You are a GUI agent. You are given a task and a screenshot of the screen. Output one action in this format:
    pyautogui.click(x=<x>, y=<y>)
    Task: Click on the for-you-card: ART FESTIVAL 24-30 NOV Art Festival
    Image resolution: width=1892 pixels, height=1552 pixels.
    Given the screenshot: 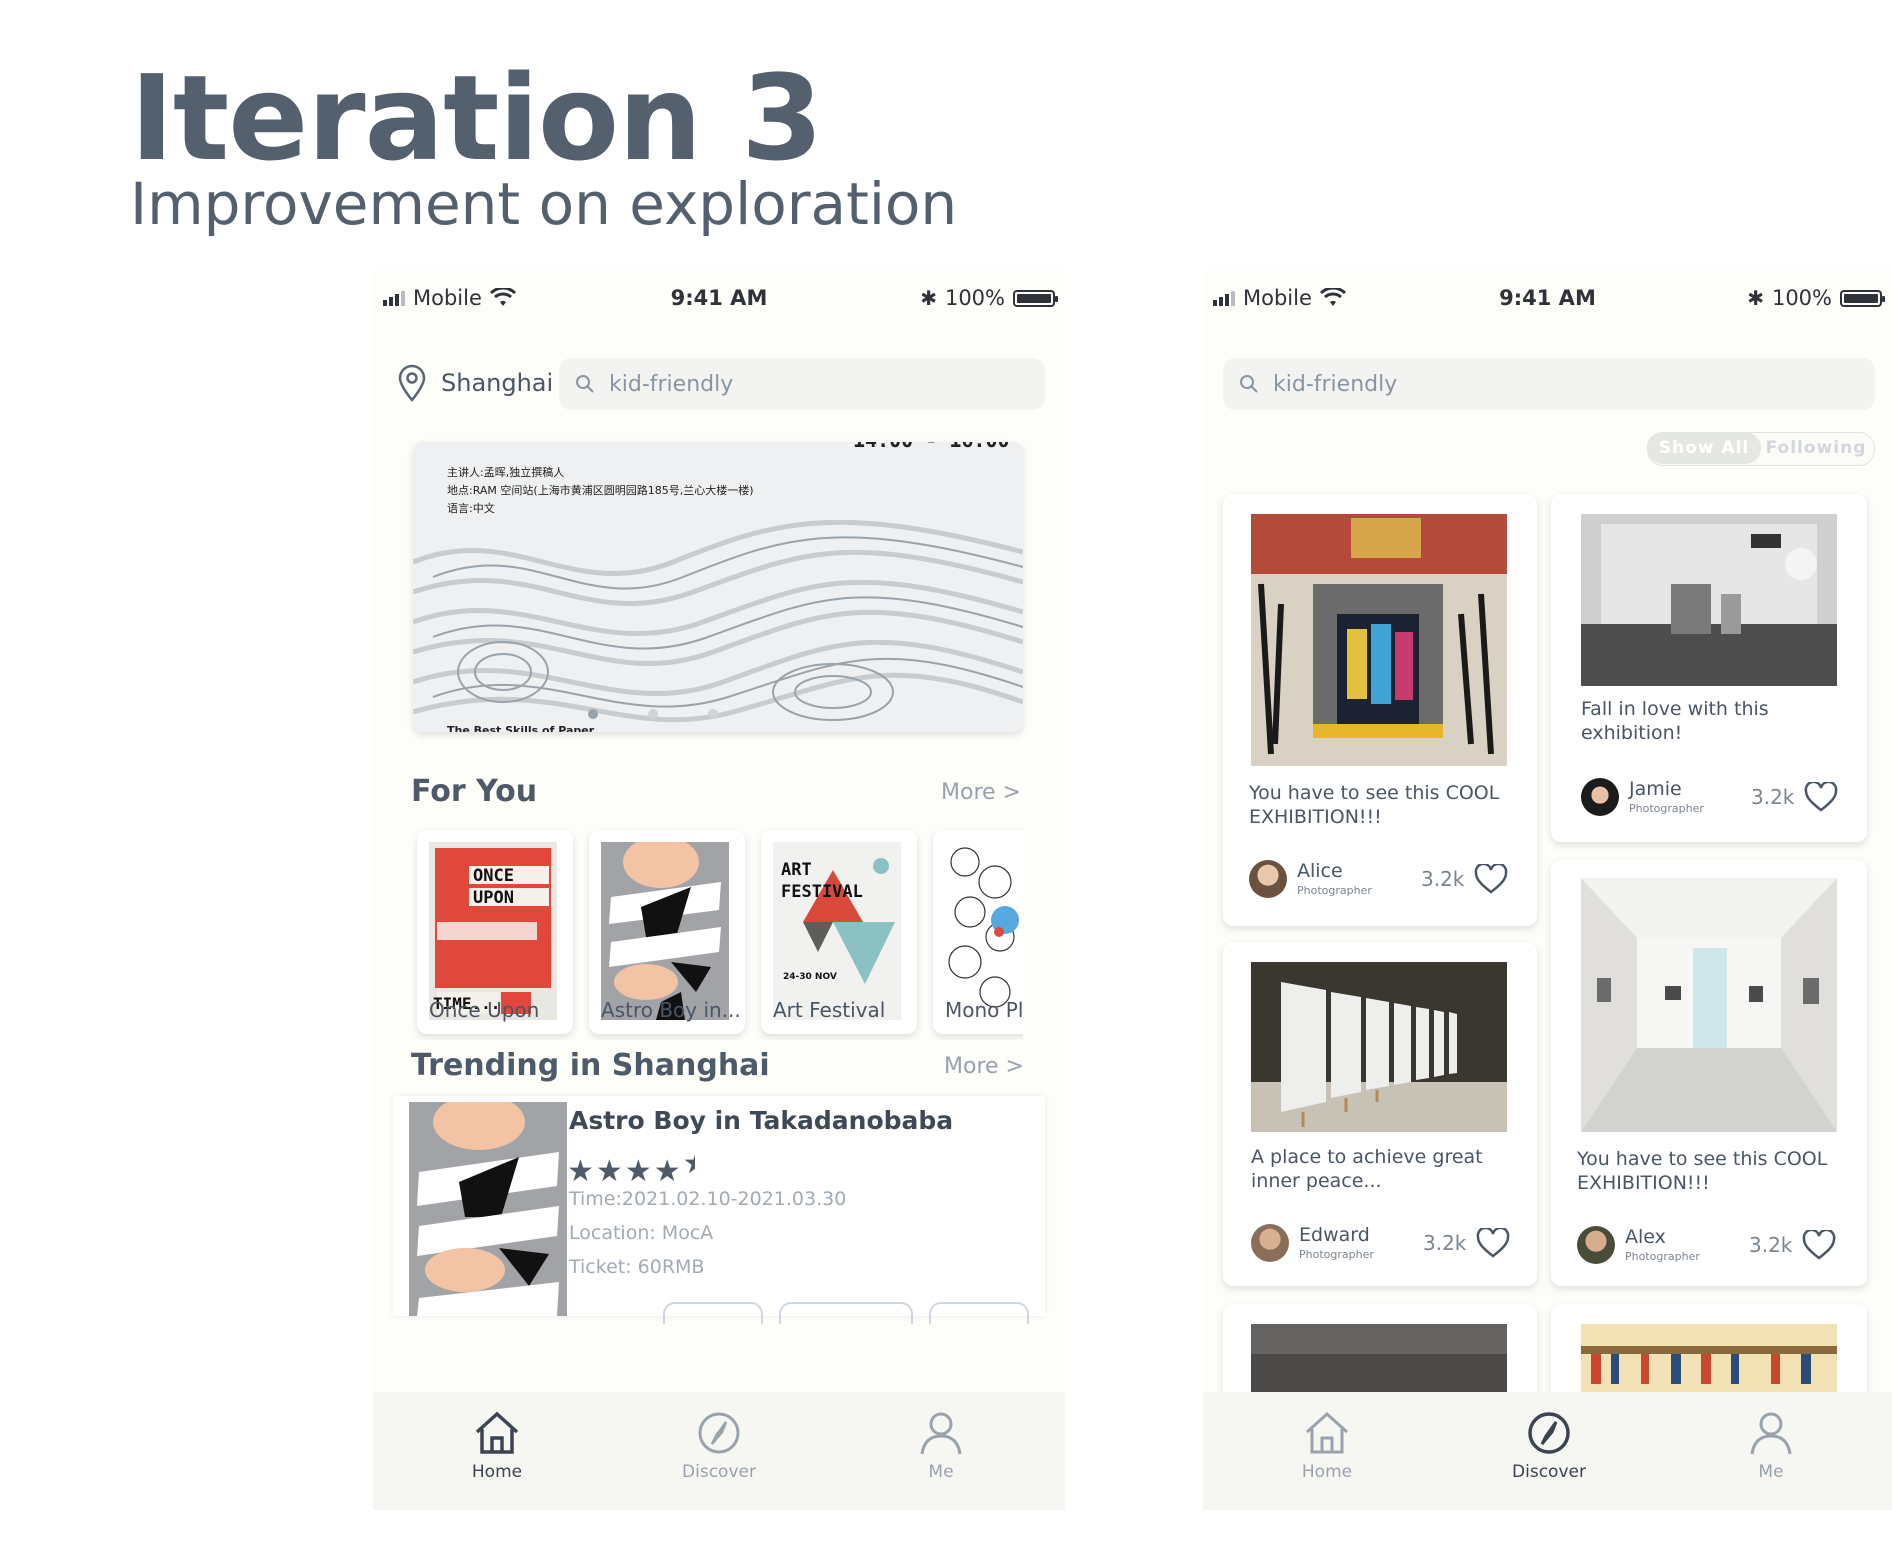 What is the action you would take?
    pyautogui.click(x=839, y=932)
    